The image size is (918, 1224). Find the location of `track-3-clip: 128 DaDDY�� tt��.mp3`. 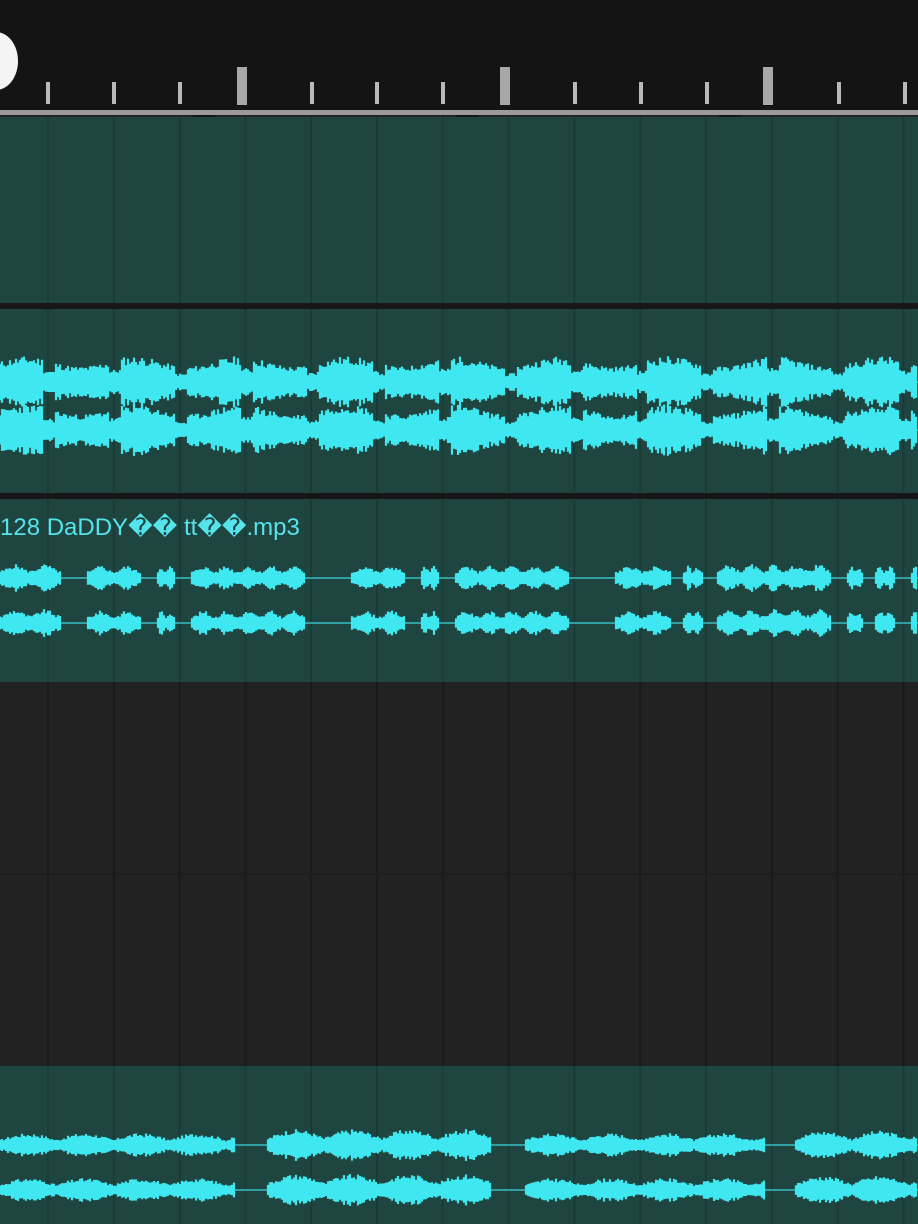

track-3-clip: 128 DaDDY�� tt��.mp3 is located at coordinates (459, 590).